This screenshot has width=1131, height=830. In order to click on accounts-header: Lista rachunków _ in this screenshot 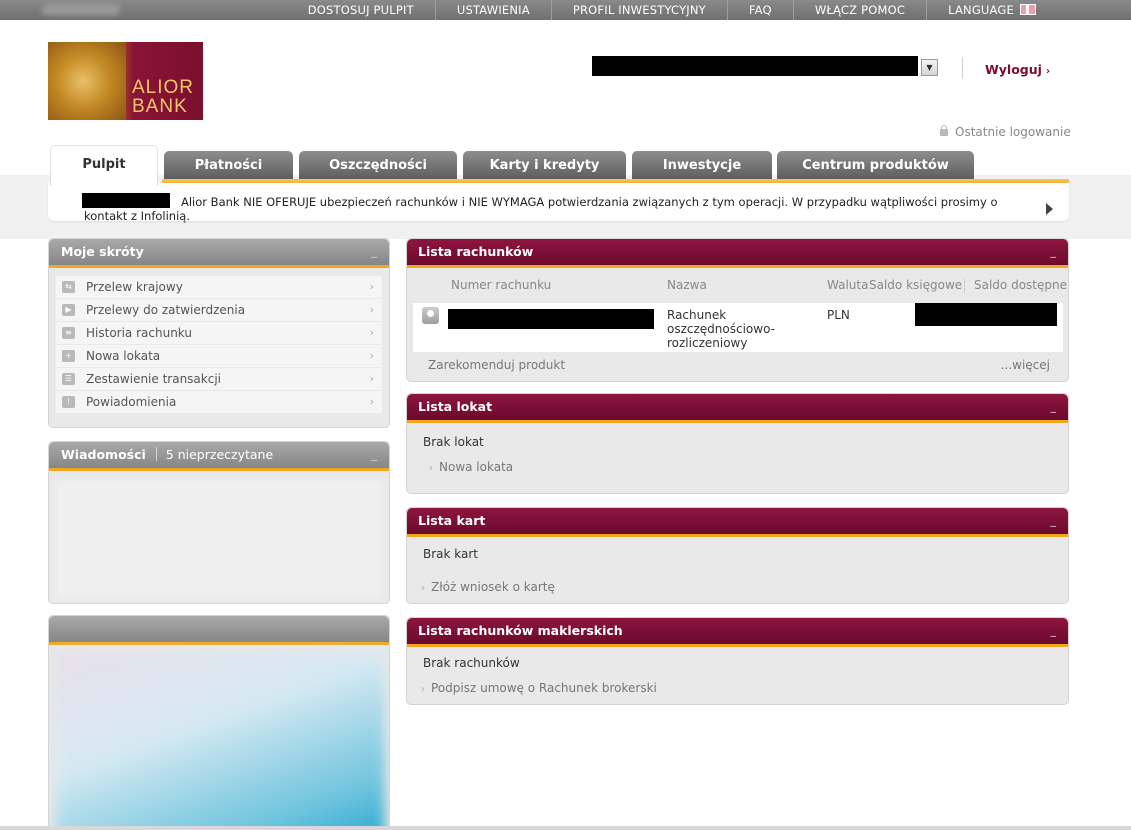, I will do `click(737, 253)`.